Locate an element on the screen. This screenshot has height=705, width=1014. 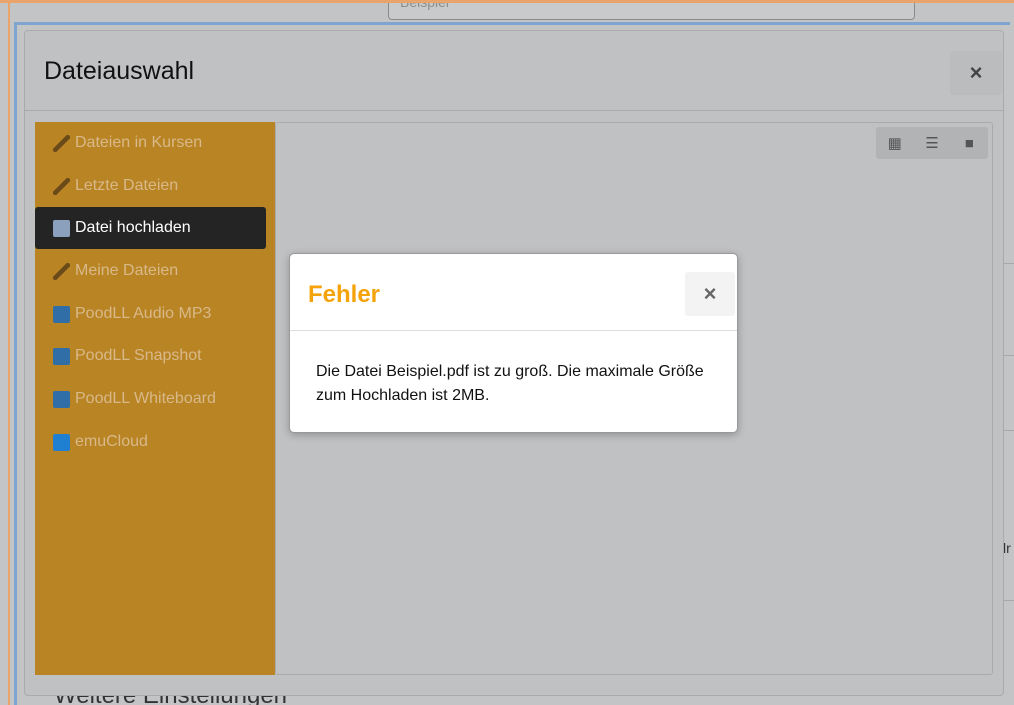
sidebar-item-label: Datei hochladen is located at coordinates (133, 227).